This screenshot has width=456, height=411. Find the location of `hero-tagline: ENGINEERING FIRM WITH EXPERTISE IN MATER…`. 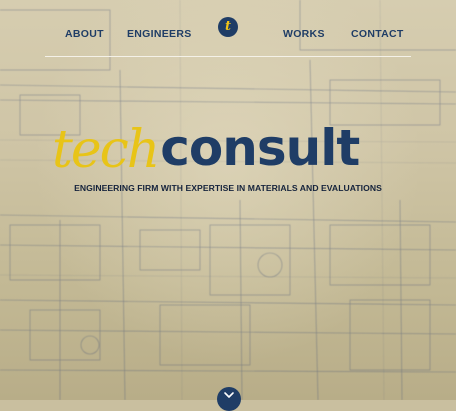

hero-tagline: ENGINEERING FIRM WITH EXPERTISE IN MATER… is located at coordinates (228, 188).